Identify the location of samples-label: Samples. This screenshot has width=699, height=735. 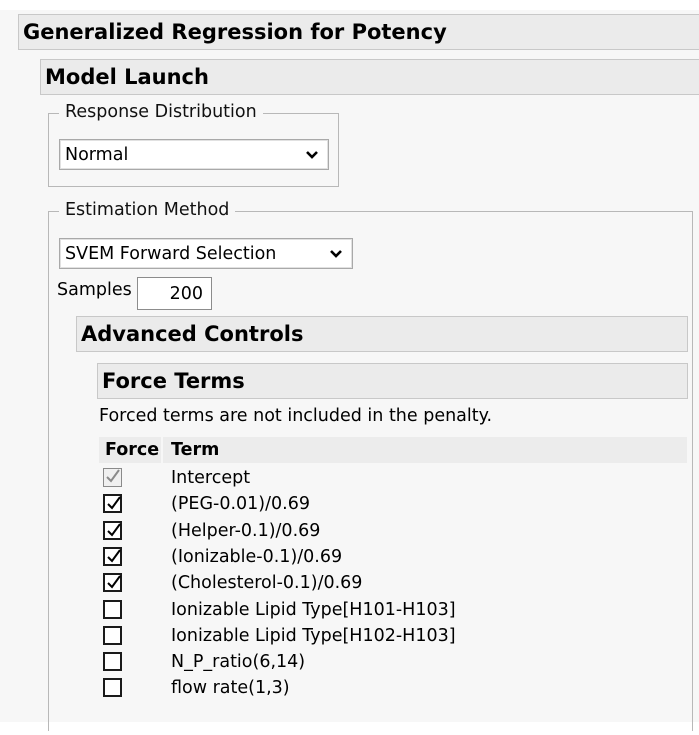
(94, 290).